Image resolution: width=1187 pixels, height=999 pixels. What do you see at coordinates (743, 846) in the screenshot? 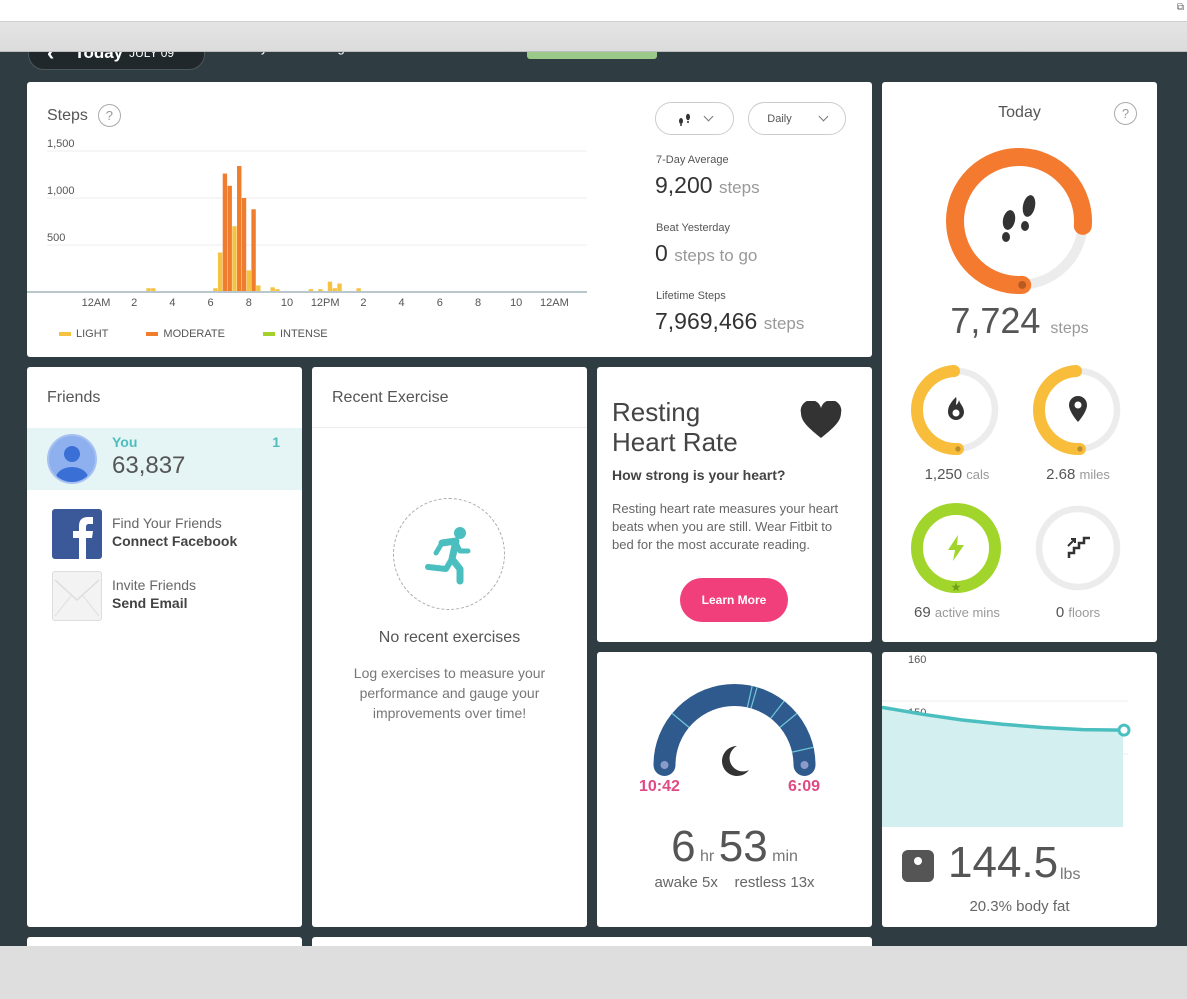
I see `sleep-minutes: 53` at bounding box center [743, 846].